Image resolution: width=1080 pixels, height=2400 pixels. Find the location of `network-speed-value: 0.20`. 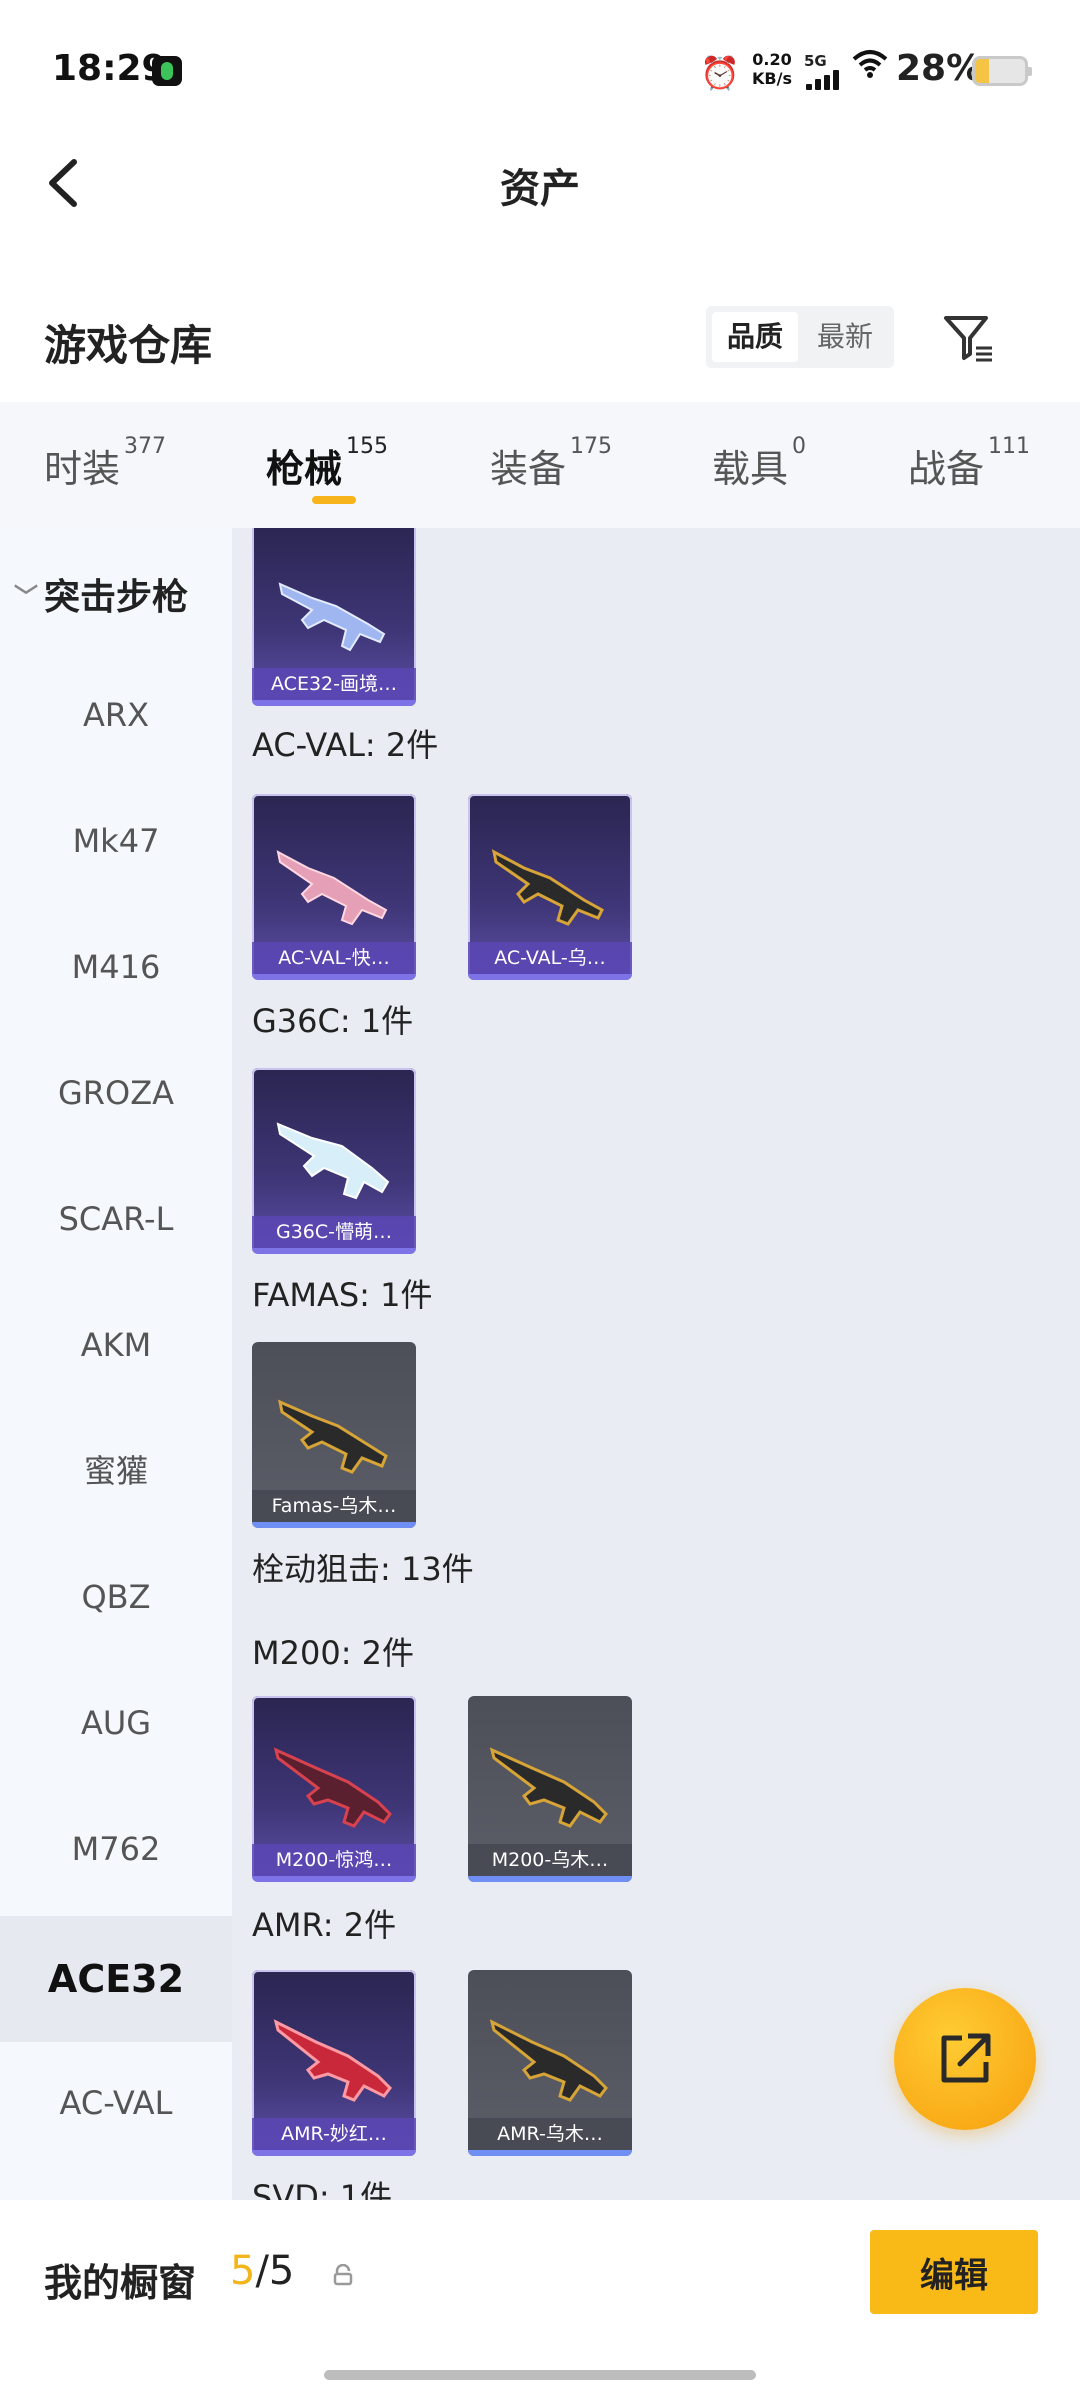

network-speed-value: 0.20 is located at coordinates (772, 59).